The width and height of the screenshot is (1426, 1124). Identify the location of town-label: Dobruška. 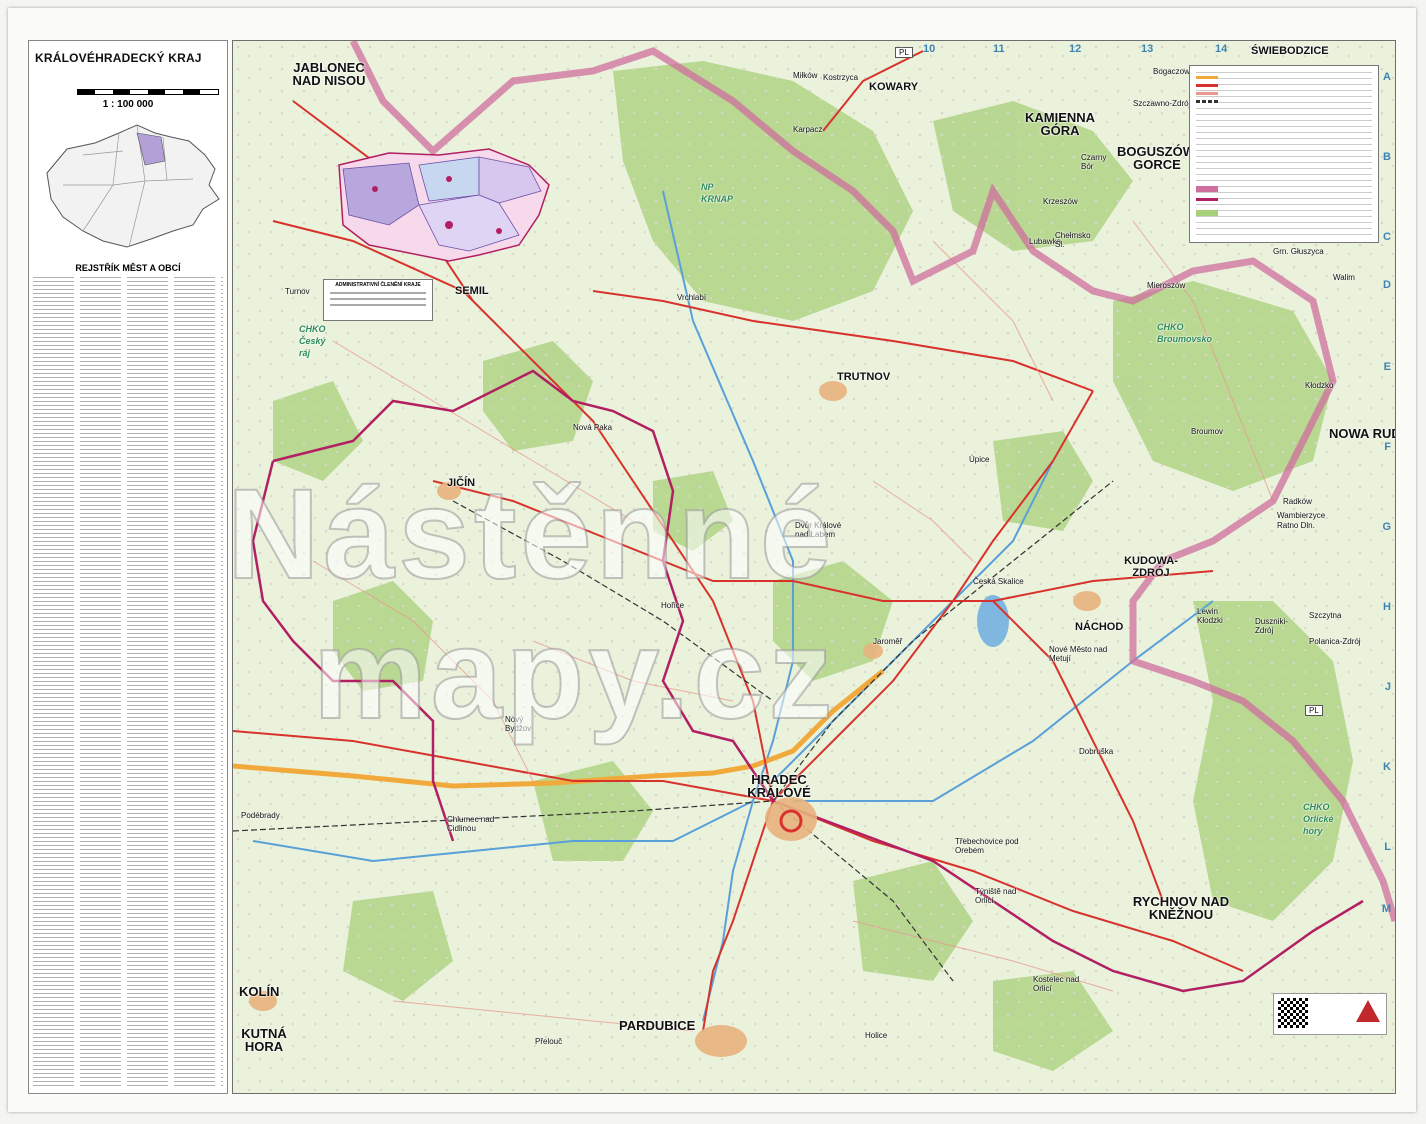
(1096, 751).